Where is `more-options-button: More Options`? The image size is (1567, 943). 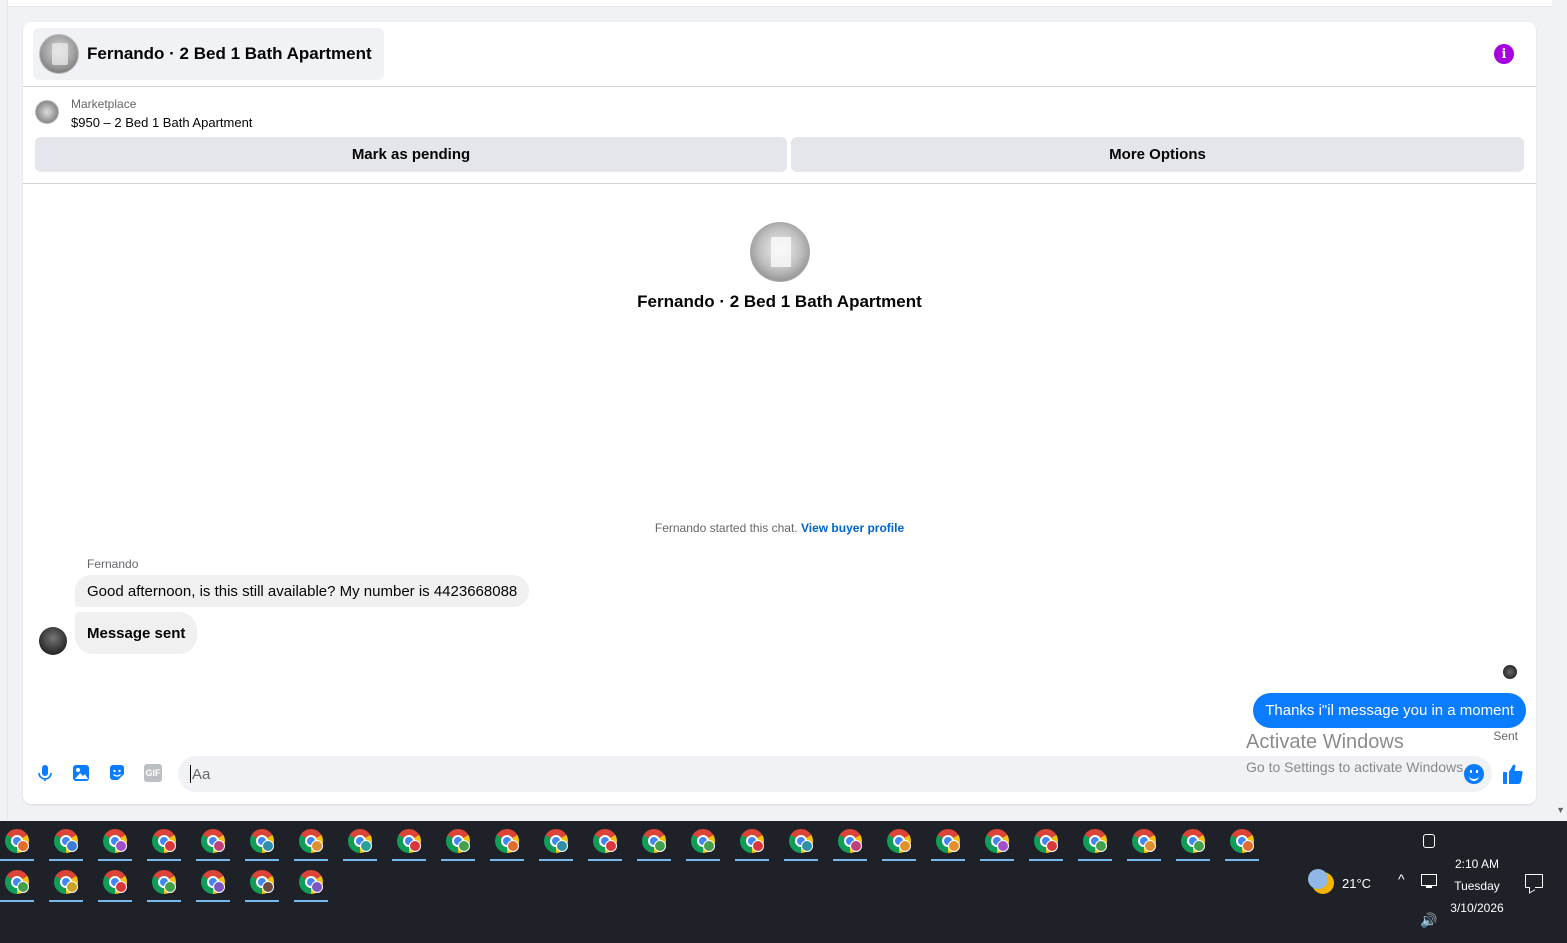 more-options-button: More Options is located at coordinates (1157, 154).